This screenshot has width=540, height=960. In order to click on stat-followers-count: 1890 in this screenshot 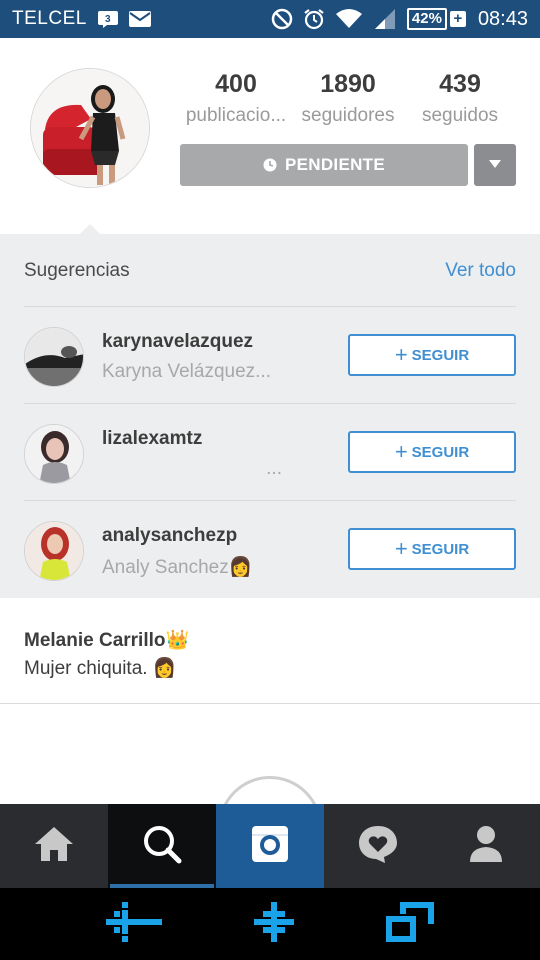, I will do `click(348, 84)`.